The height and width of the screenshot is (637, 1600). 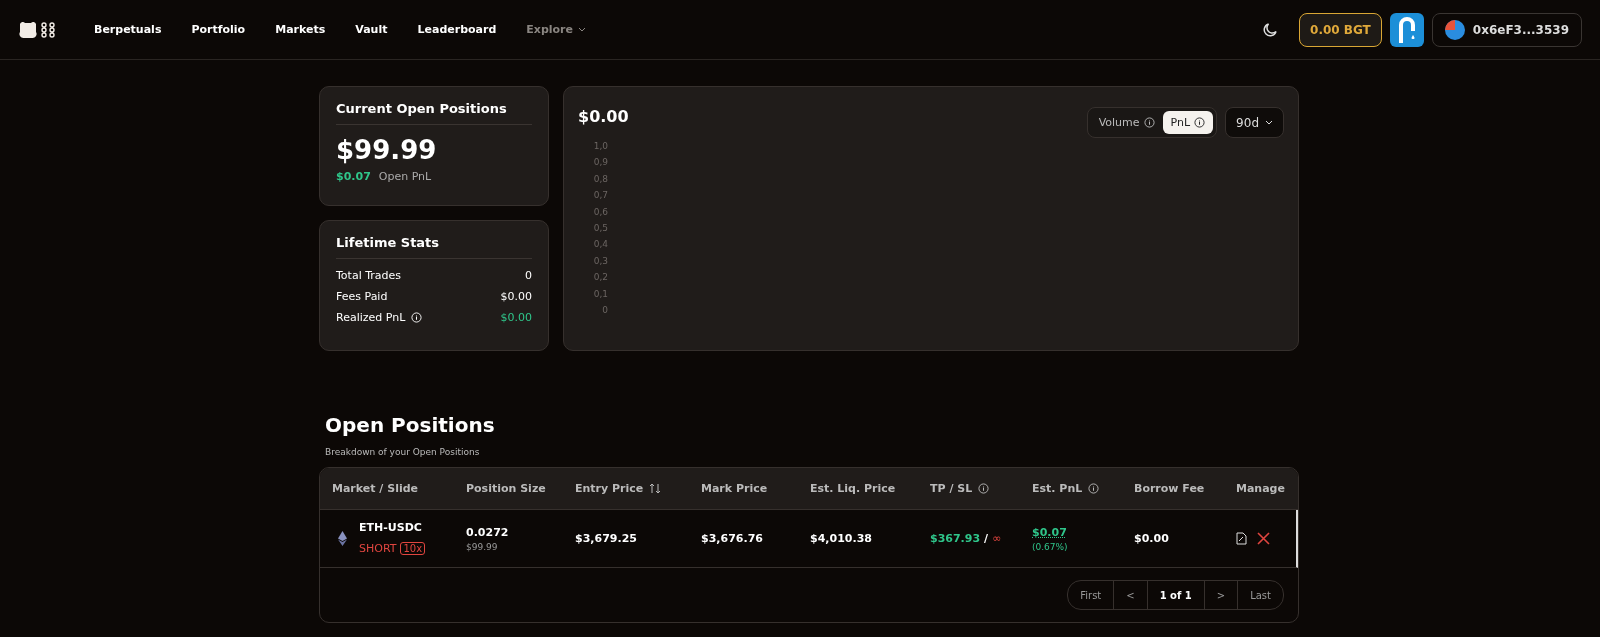 I want to click on open-pnl-label: Open PnL, so click(x=405, y=176).